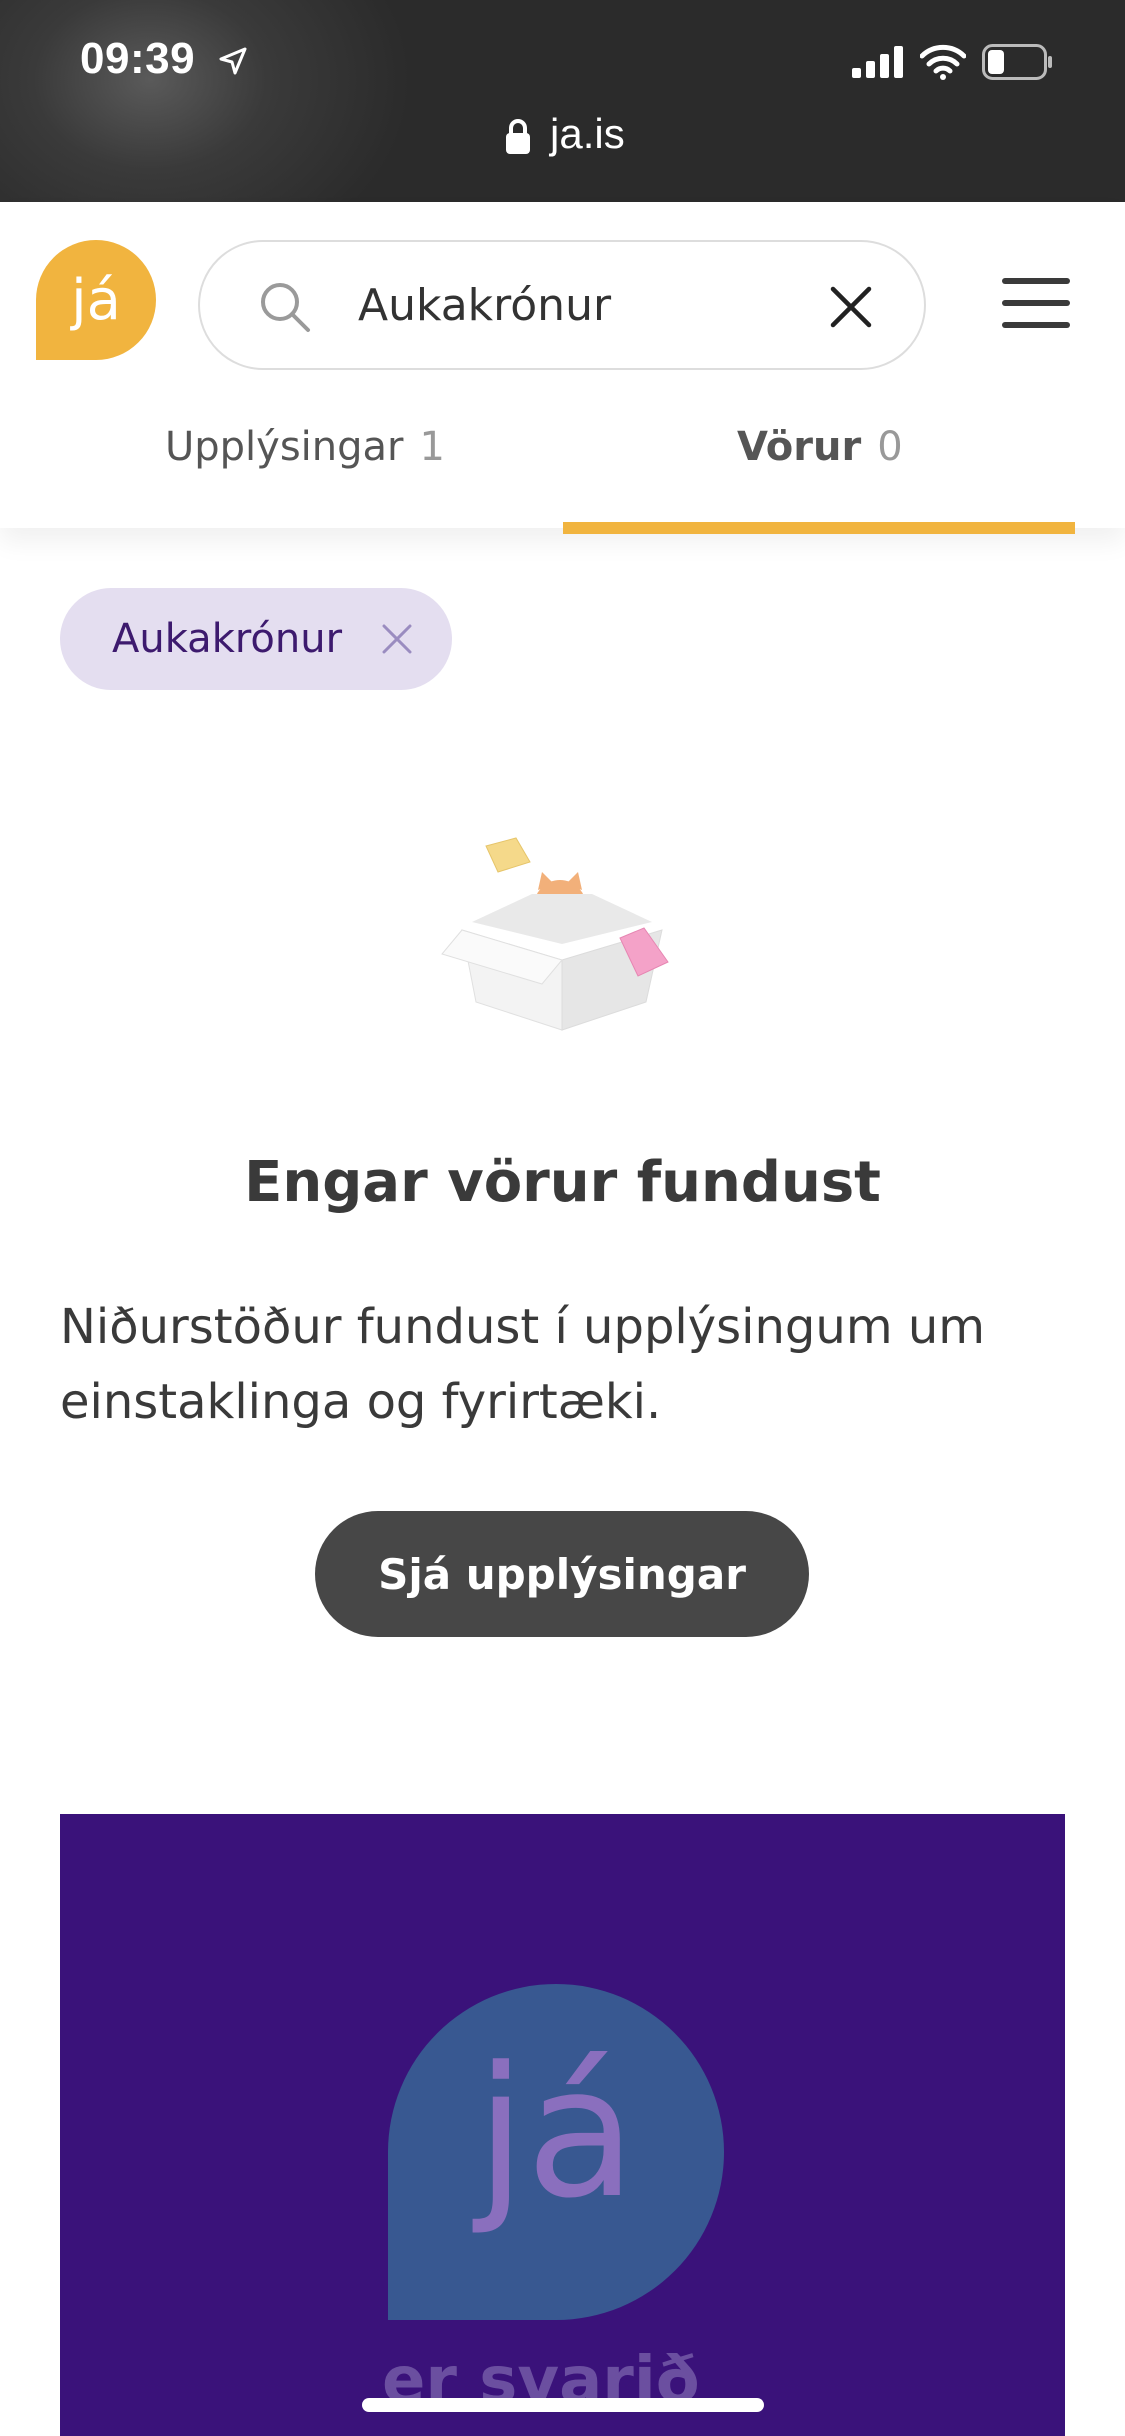 This screenshot has width=1125, height=2436. I want to click on wifi-icon, so click(943, 62).